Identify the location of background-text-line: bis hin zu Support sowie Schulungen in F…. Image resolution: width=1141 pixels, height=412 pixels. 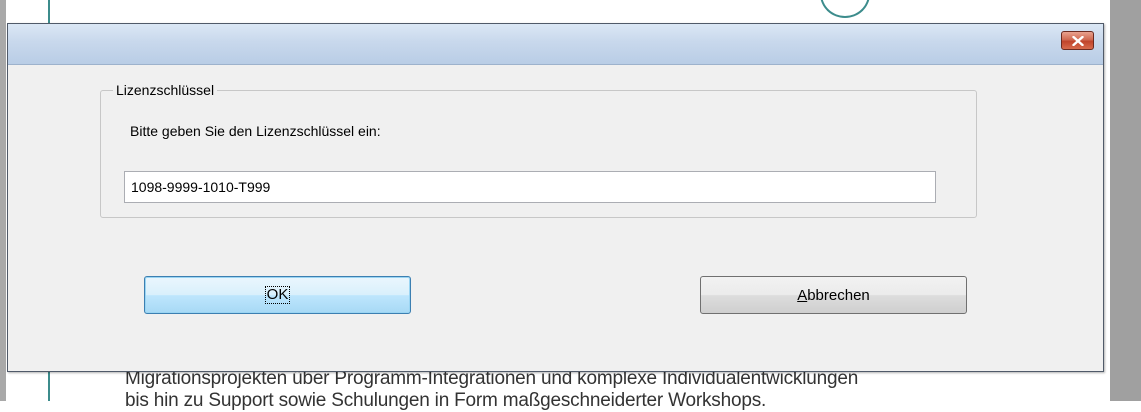
(446, 400).